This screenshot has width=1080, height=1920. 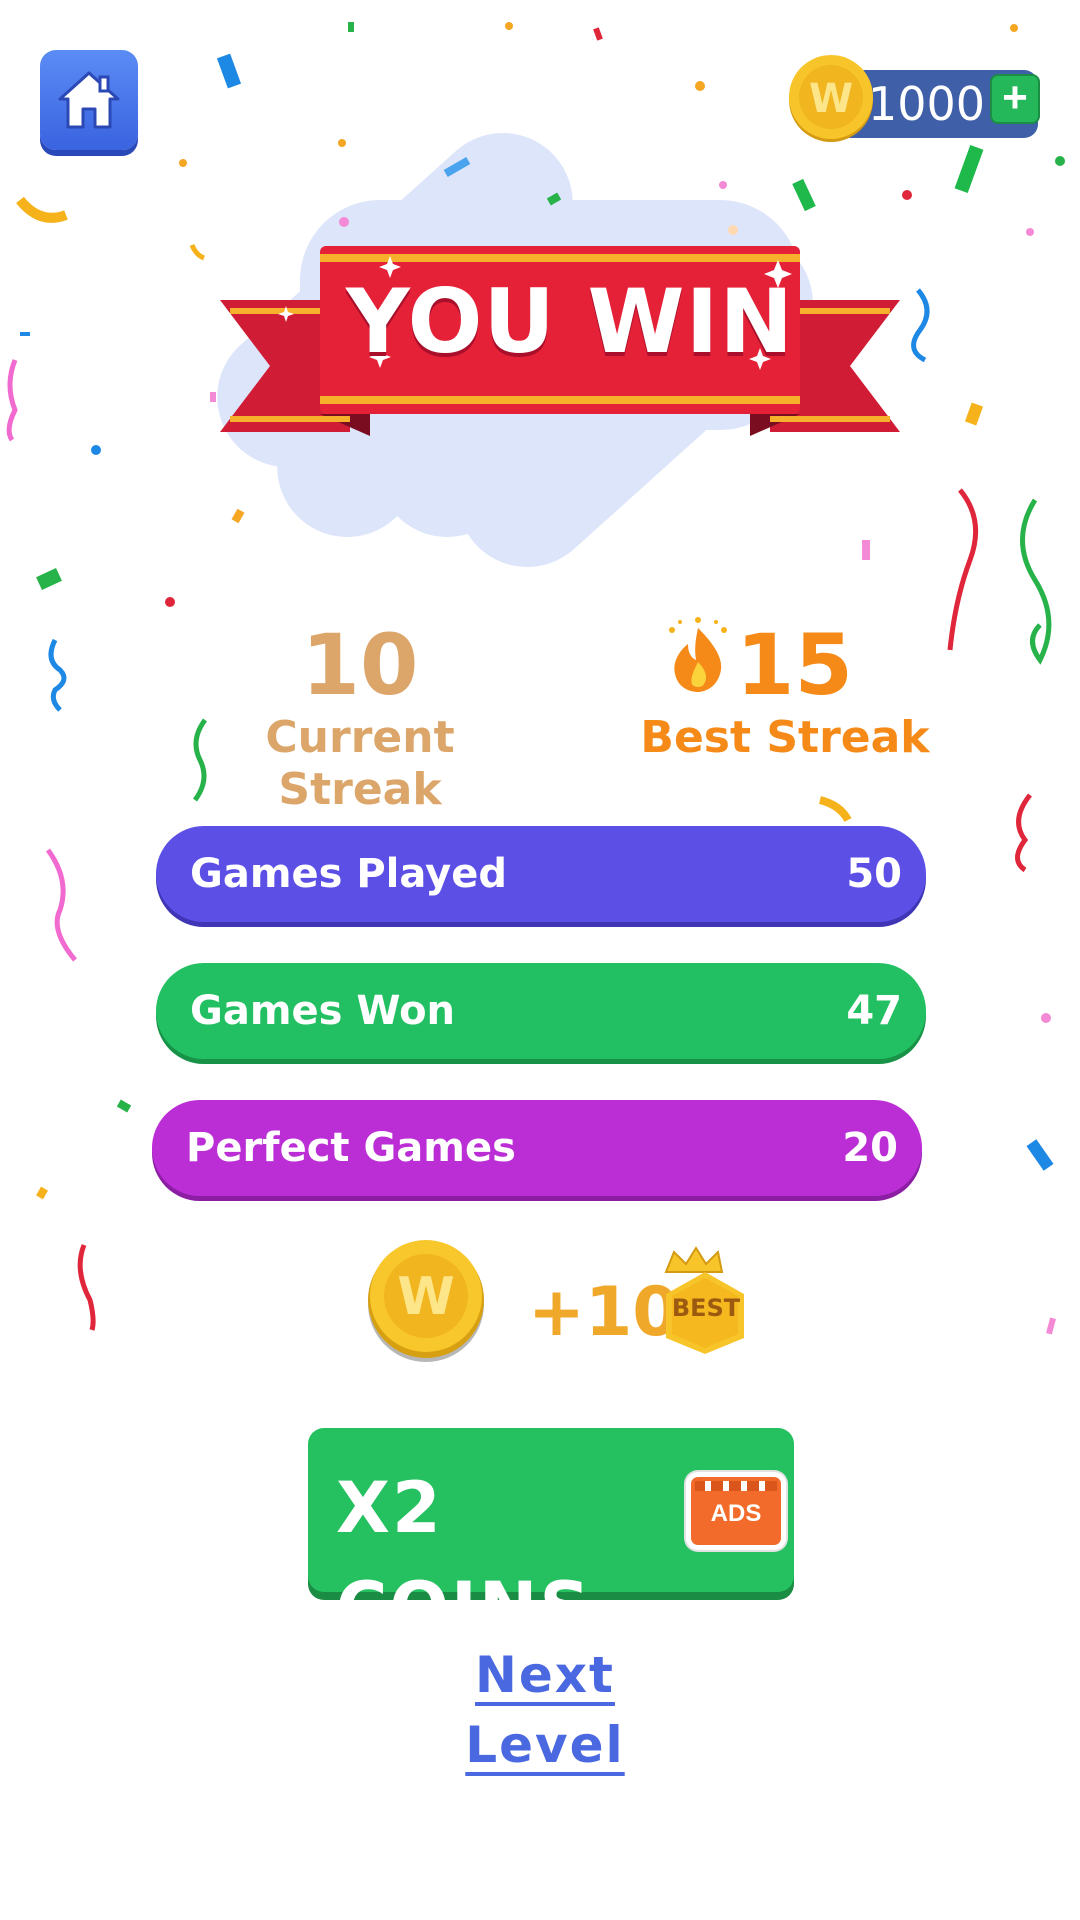 What do you see at coordinates (541, 874) in the screenshot?
I see `stat-games-played: Games Played 50` at bounding box center [541, 874].